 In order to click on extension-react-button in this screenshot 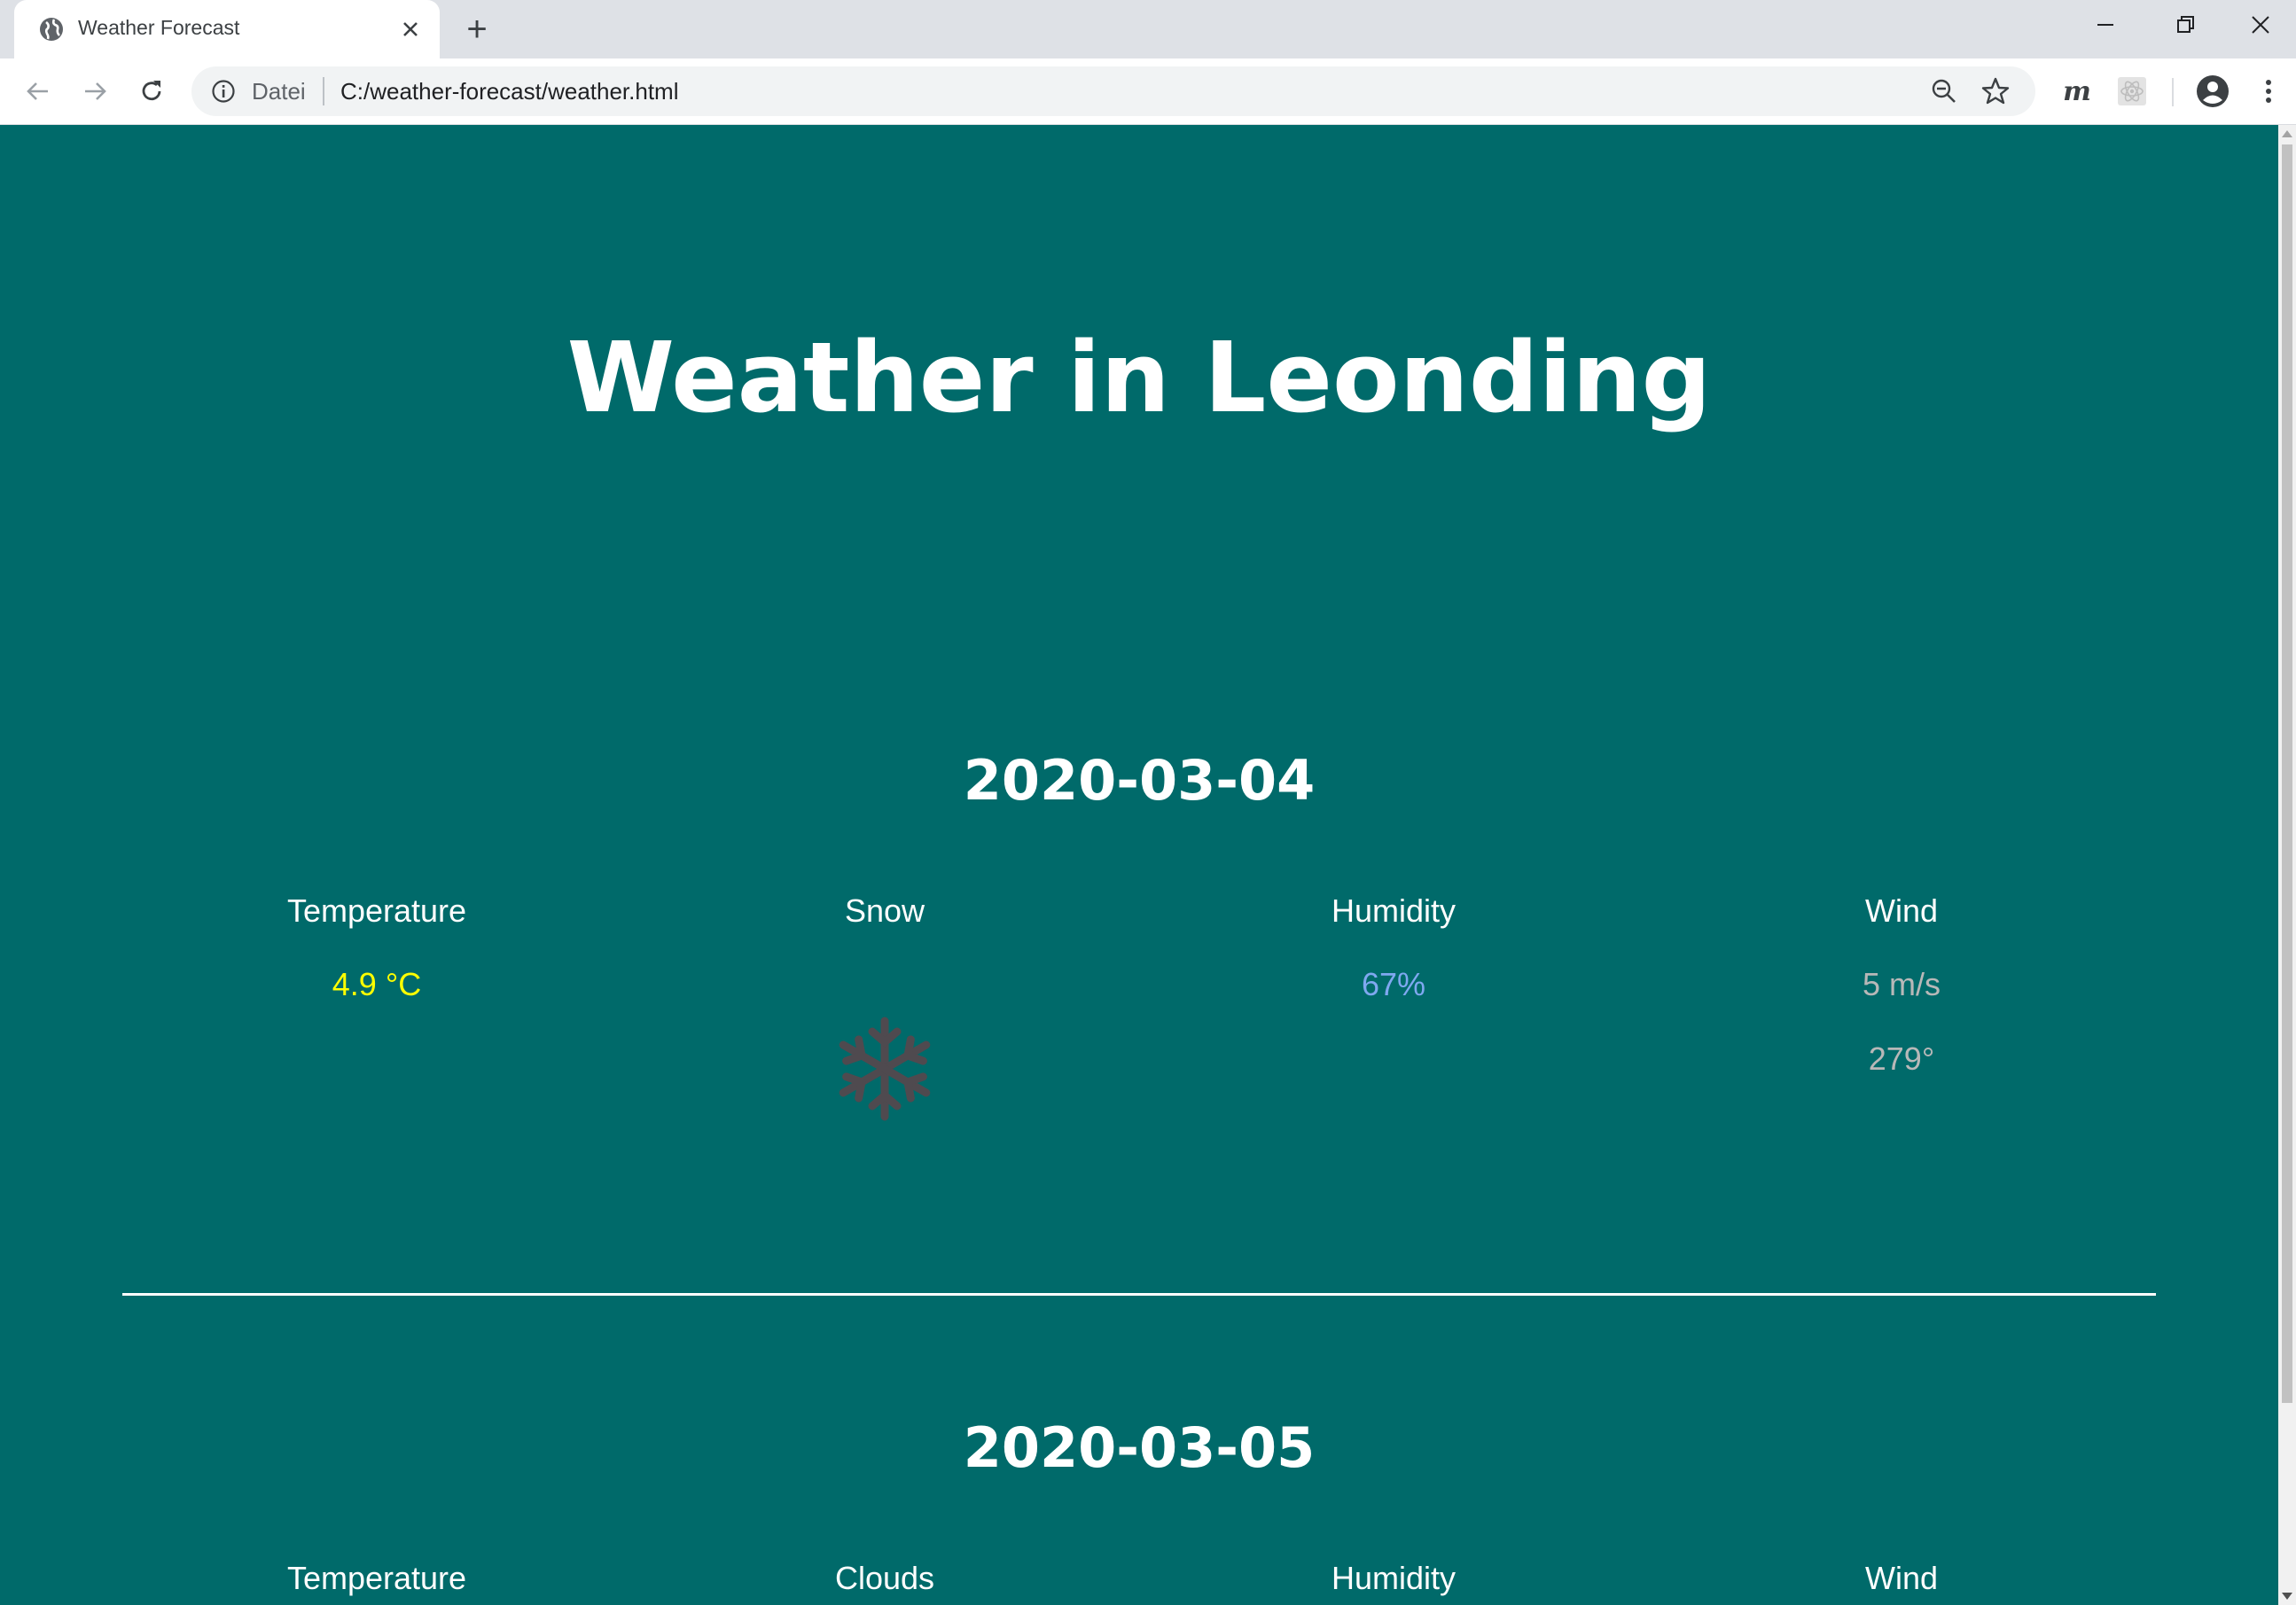, I will do `click(2132, 91)`.